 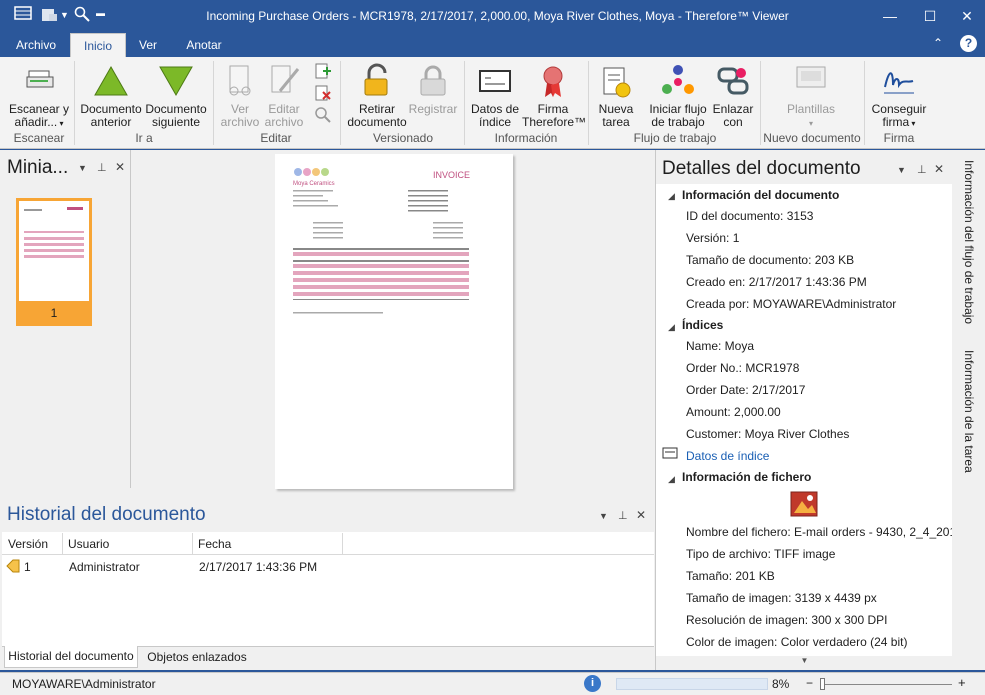 I want to click on image-file-icon, so click(x=804, y=505).